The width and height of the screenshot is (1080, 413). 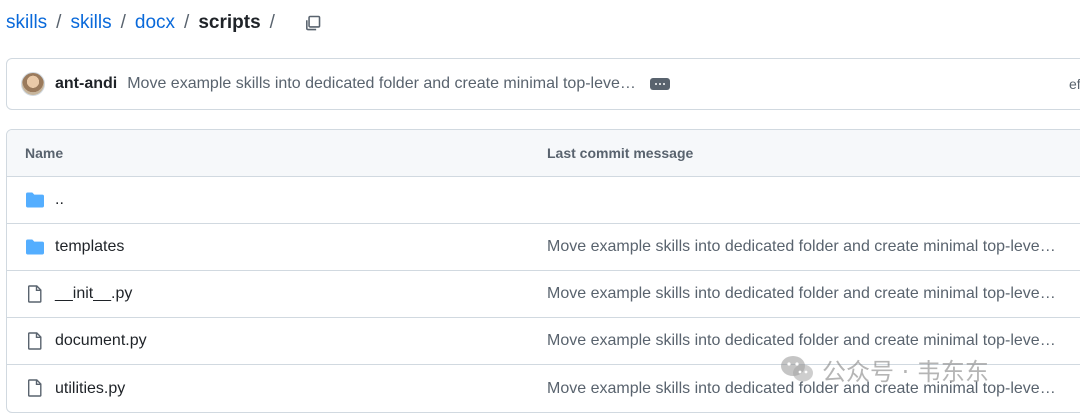 What do you see at coordinates (797, 369) in the screenshot?
I see `wechat-icon` at bounding box center [797, 369].